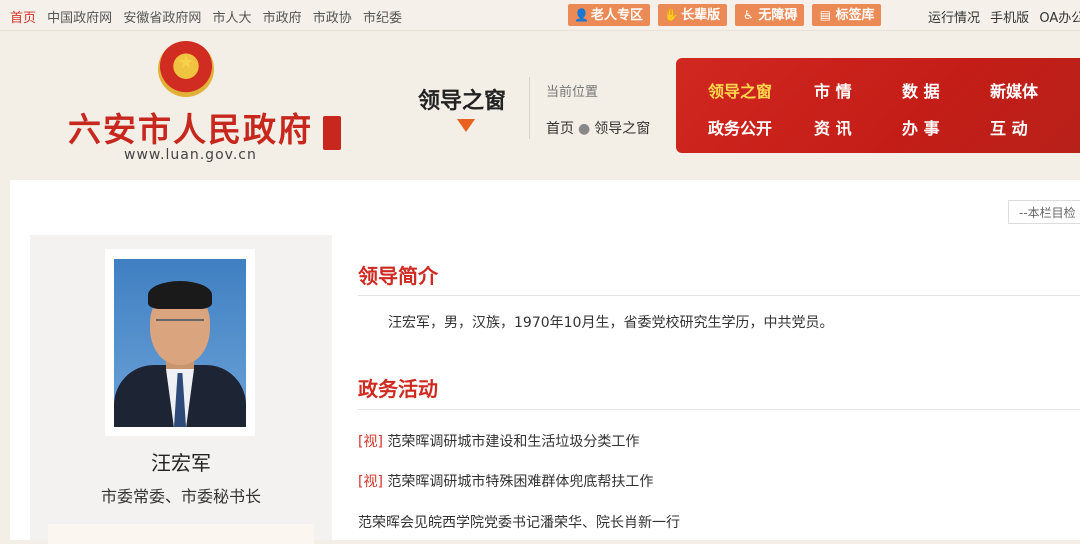 Image resolution: width=1080 pixels, height=544 pixels. I want to click on activity-heading: 政务活动, so click(398, 389).